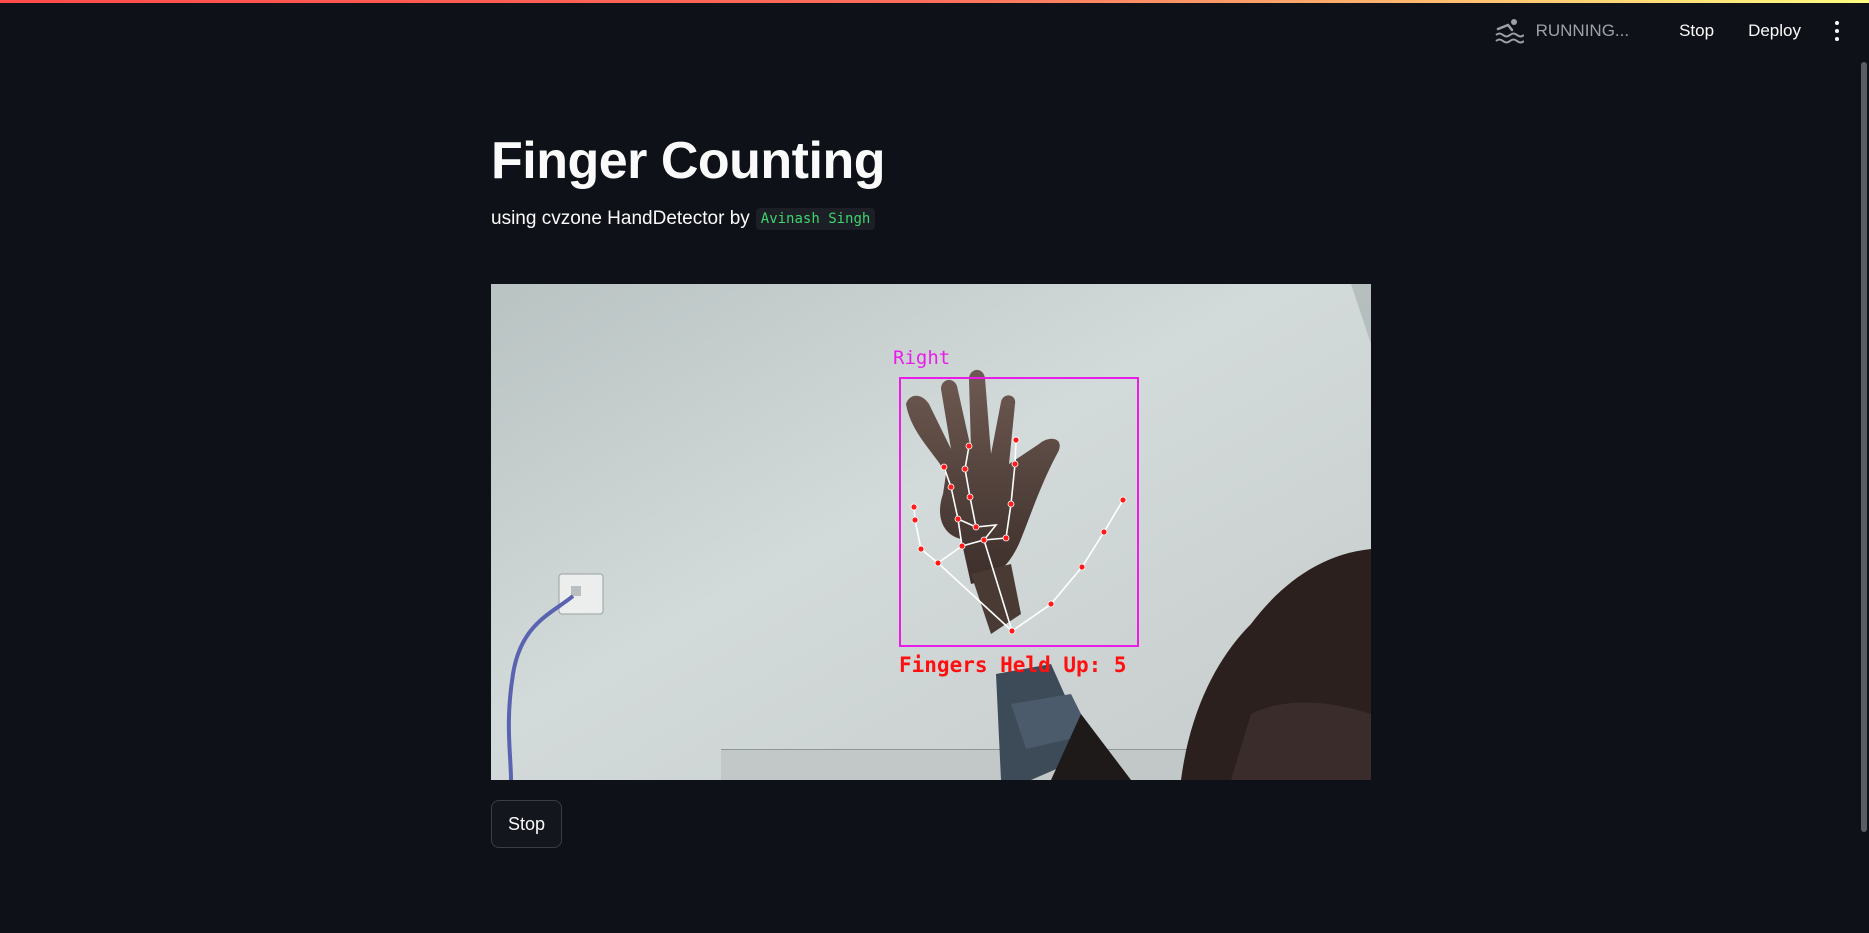 The width and height of the screenshot is (1869, 933). Describe the element at coordinates (1696, 31) in the screenshot. I see `toolbar-stop-button: Stop` at that location.